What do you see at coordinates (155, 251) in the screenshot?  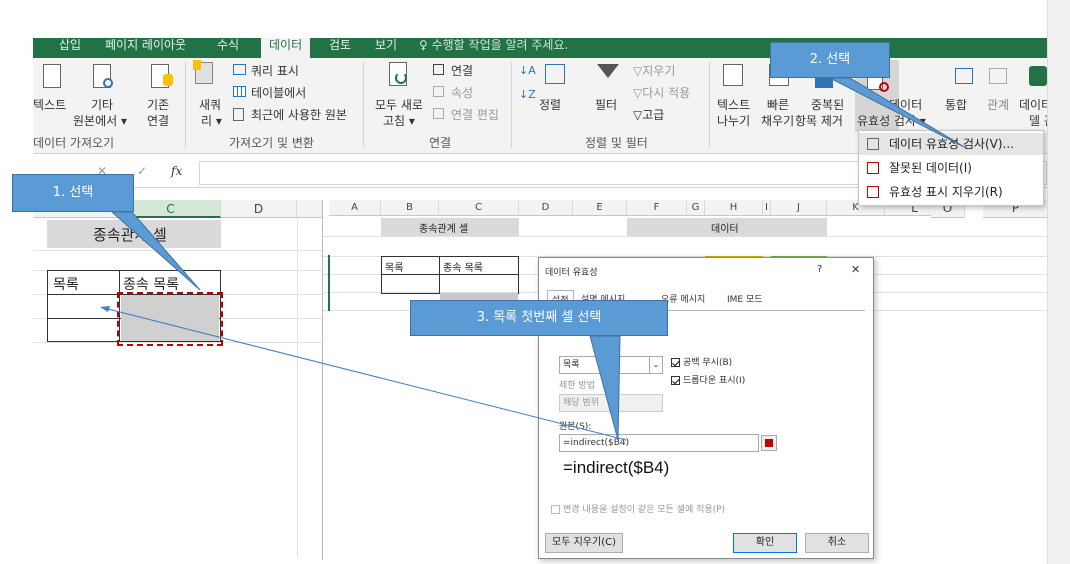 I see `callout1-pointer` at bounding box center [155, 251].